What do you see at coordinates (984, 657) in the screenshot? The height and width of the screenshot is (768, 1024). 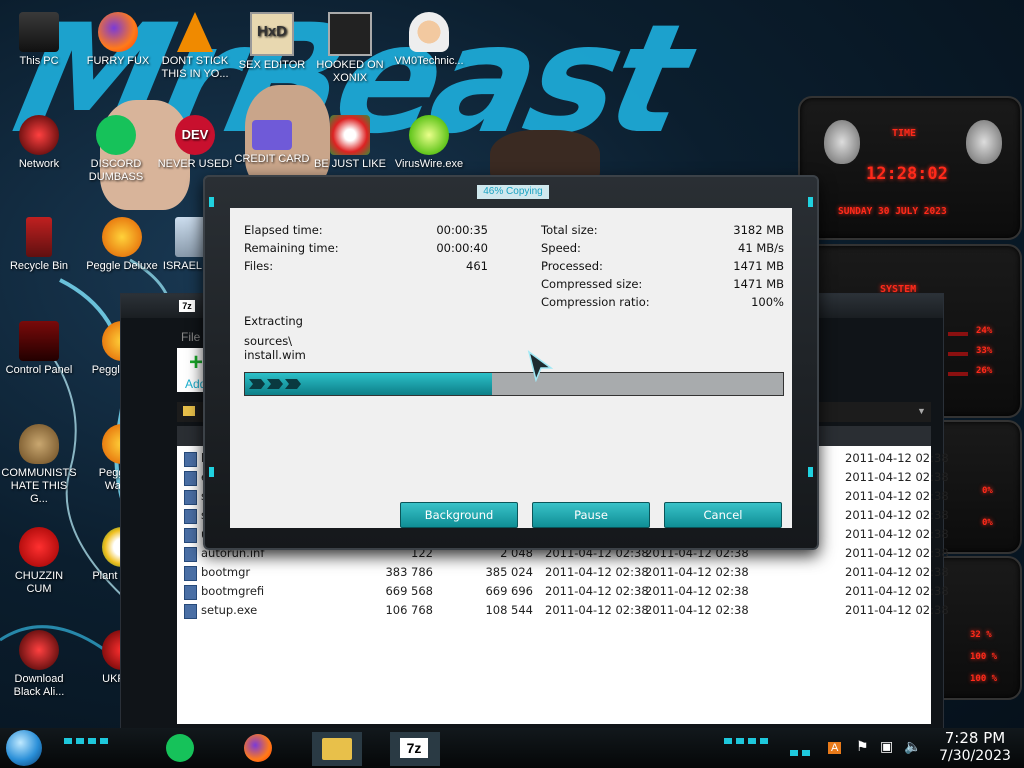 I see `net-value: 100 %` at bounding box center [984, 657].